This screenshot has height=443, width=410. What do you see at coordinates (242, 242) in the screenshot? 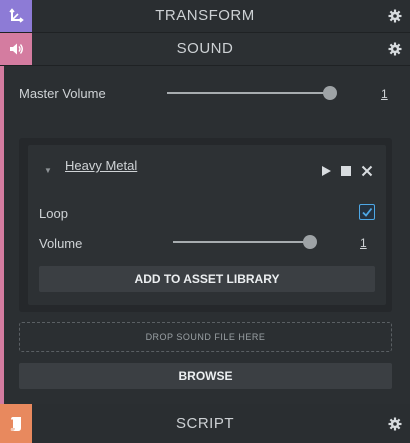
I see `volume-slider-track` at bounding box center [242, 242].